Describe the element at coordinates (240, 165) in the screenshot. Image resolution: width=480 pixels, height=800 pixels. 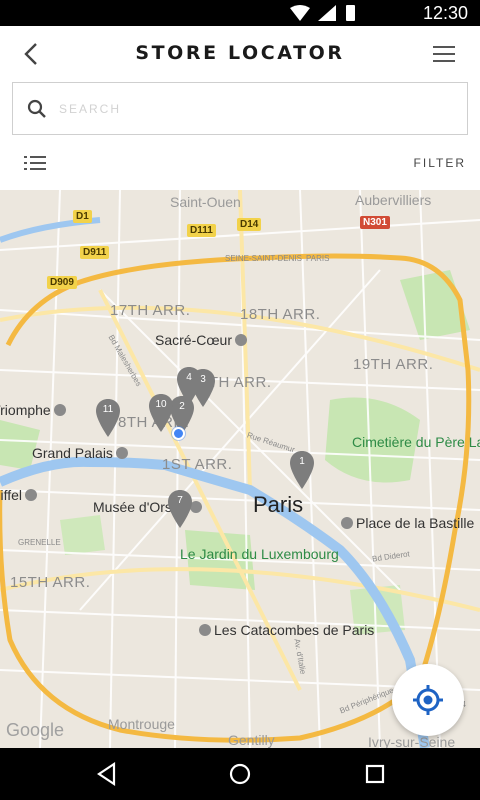
I see `list-filter-bar: FILTER` at that location.